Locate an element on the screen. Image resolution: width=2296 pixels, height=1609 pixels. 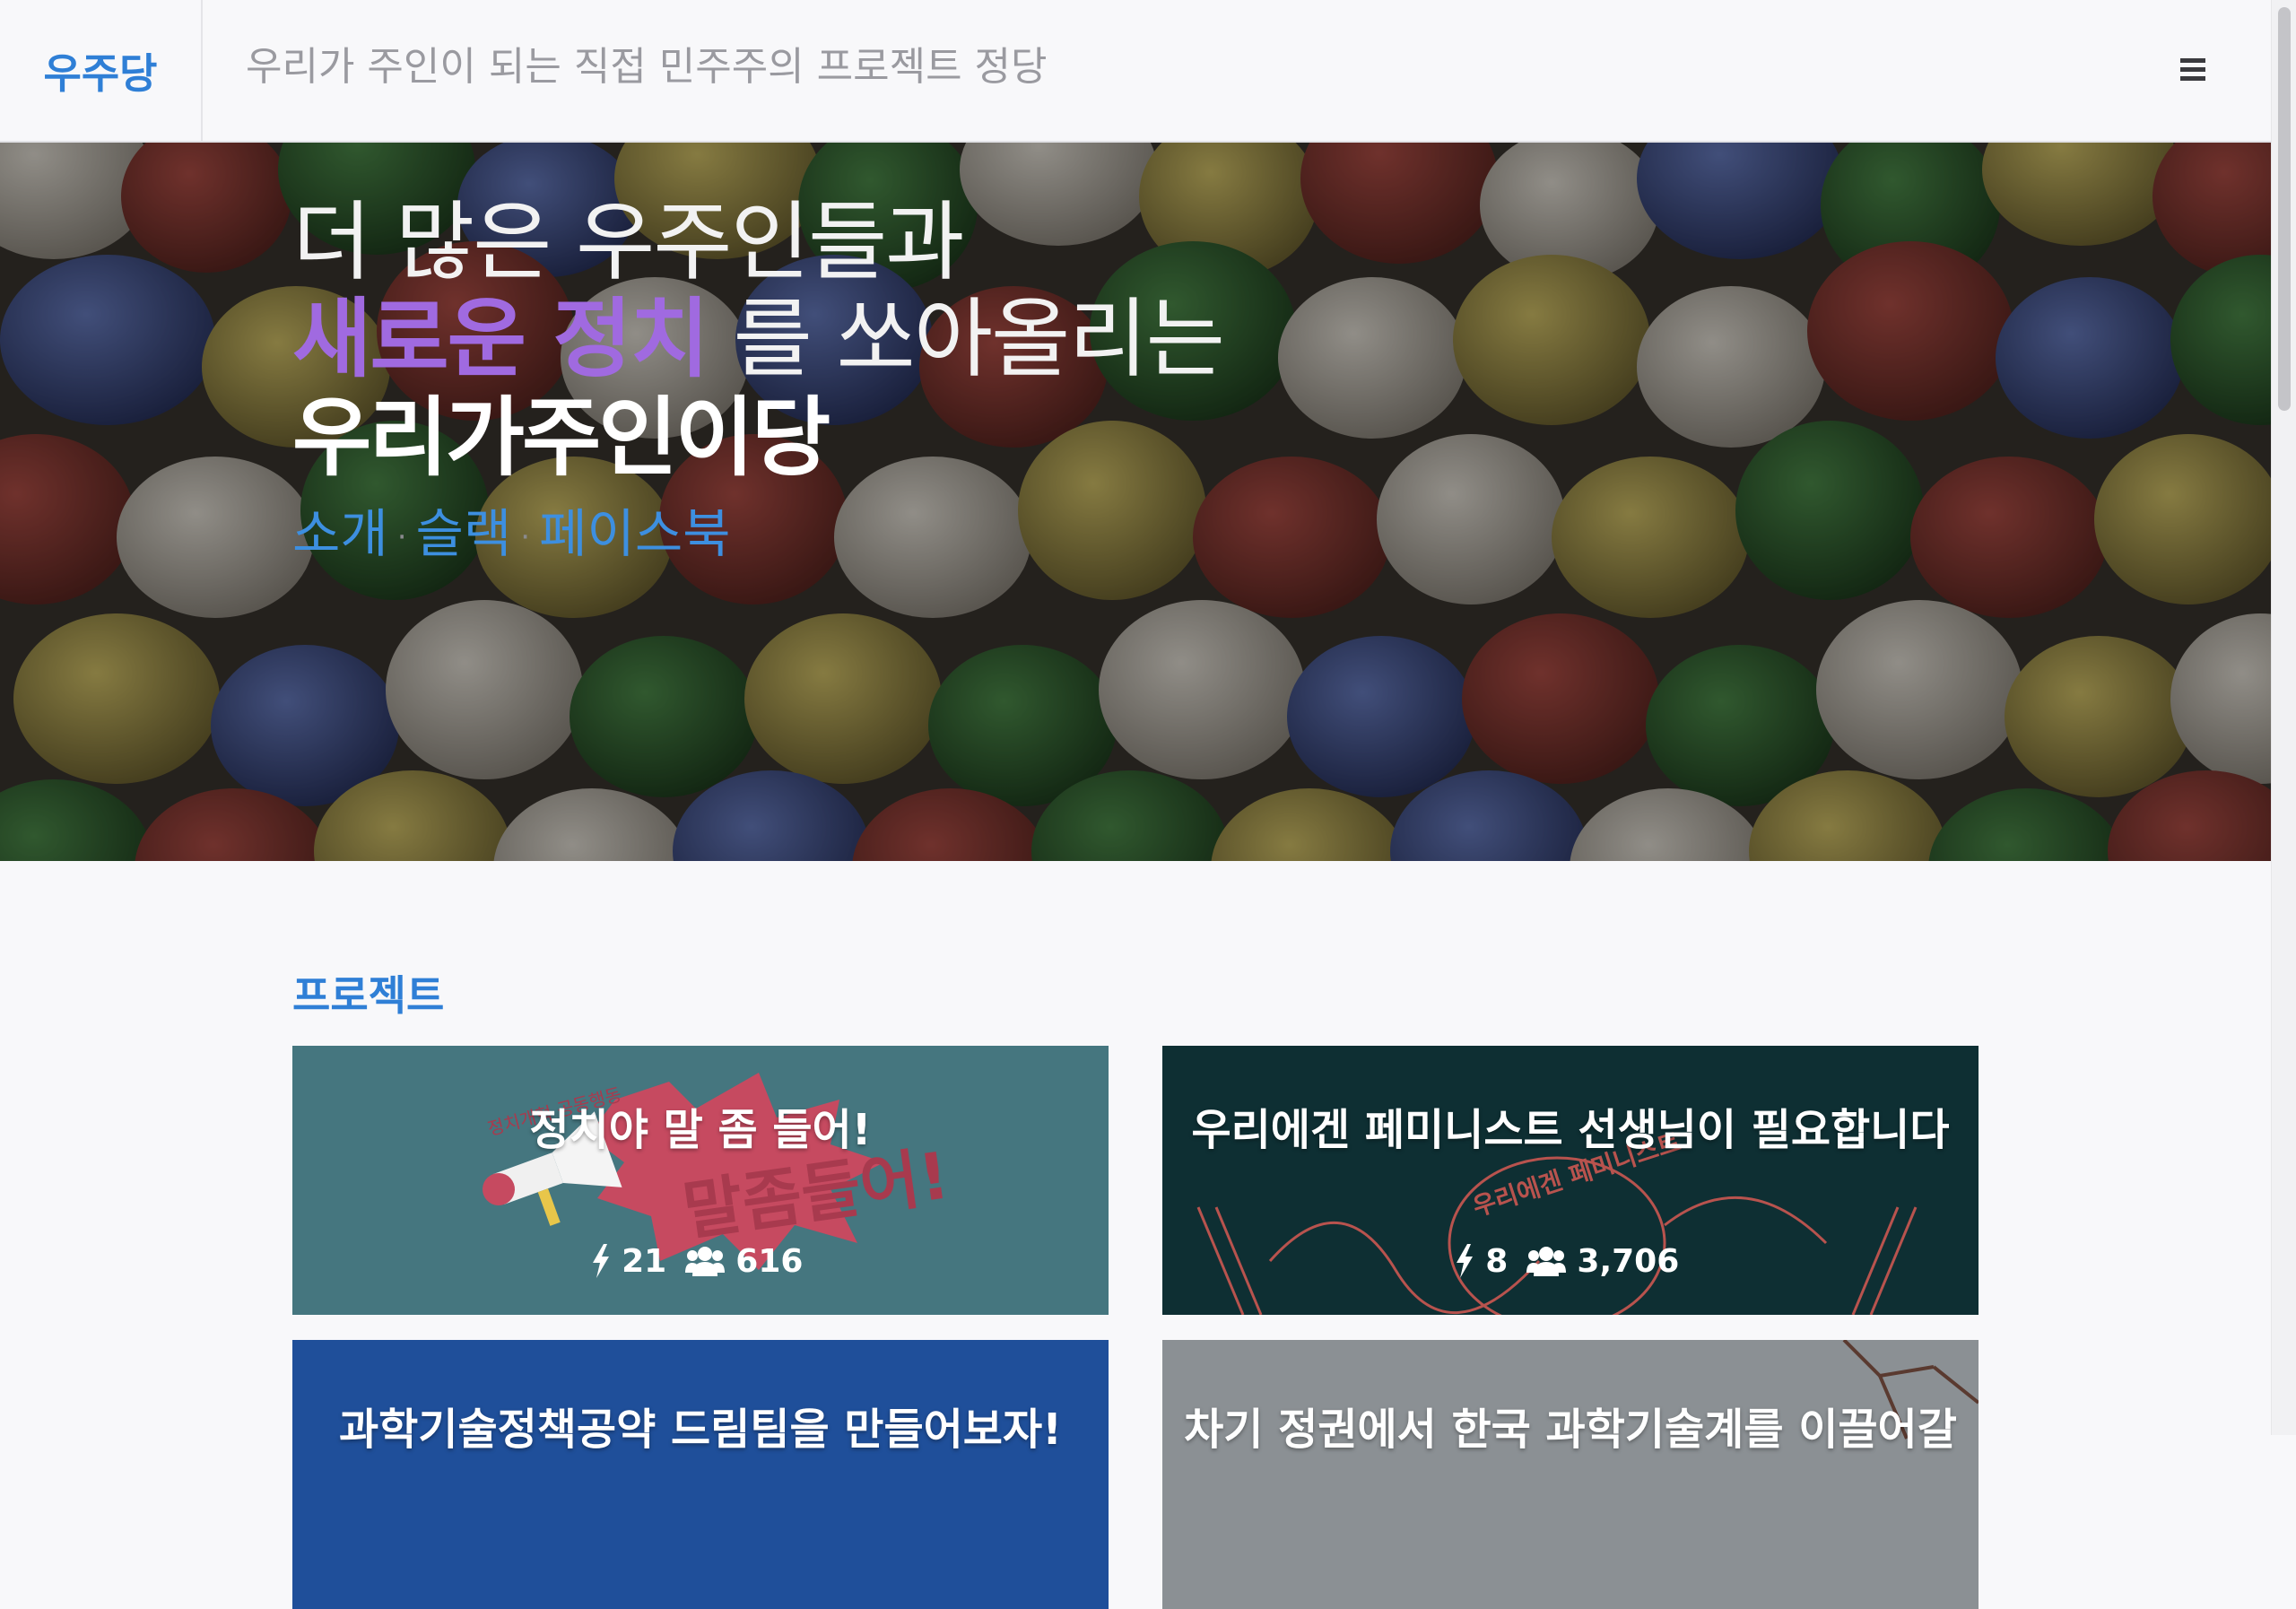
hamburger-menu-icon is located at coordinates (2192, 70).